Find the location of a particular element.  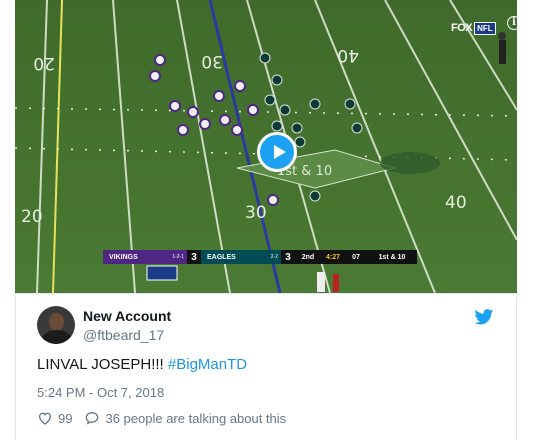

info-icon: i is located at coordinates (512, 23).